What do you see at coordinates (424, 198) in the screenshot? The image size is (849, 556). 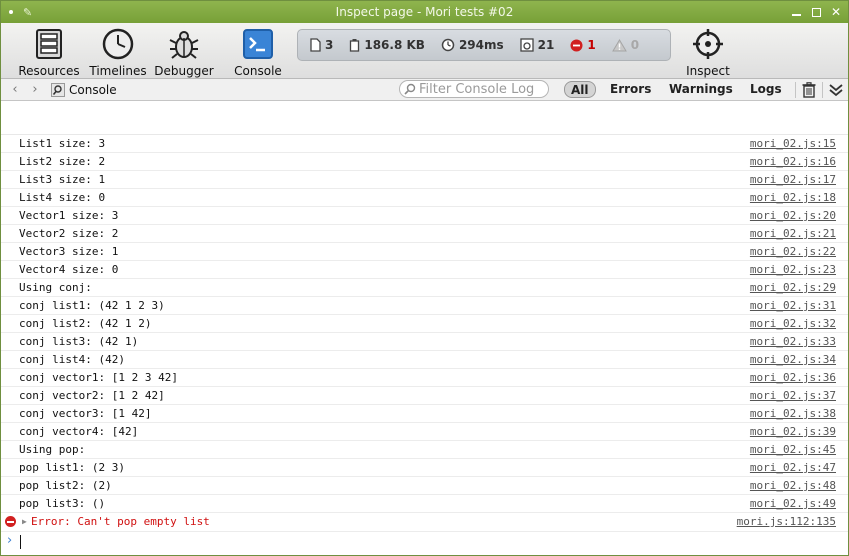 I see `console-message: List4 size: 0 mori_02.js:18` at bounding box center [424, 198].